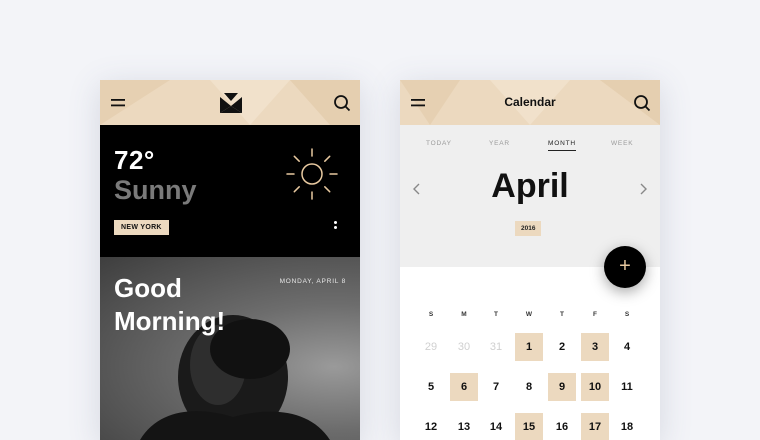  Describe the element at coordinates (627, 426) in the screenshot. I see `calendar-day: 18` at that location.